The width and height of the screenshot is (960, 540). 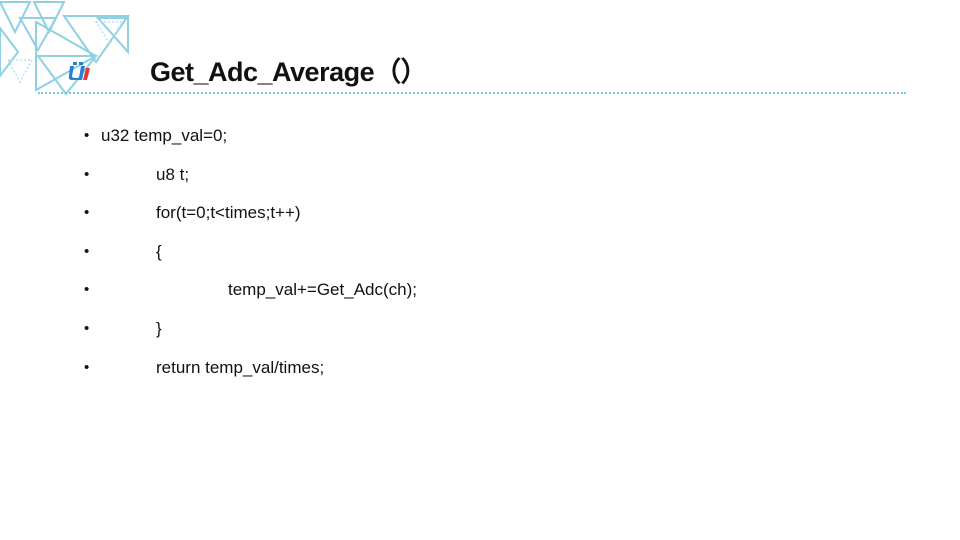 I want to click on code-line: u32 temp_val=0;, so click(x=164, y=135).